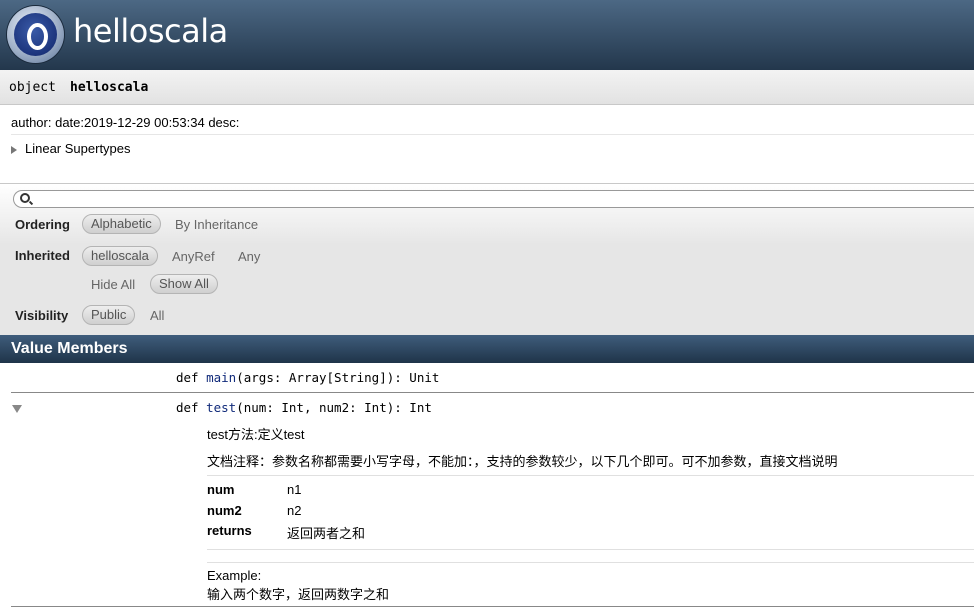  I want to click on param-name: num2, so click(224, 510).